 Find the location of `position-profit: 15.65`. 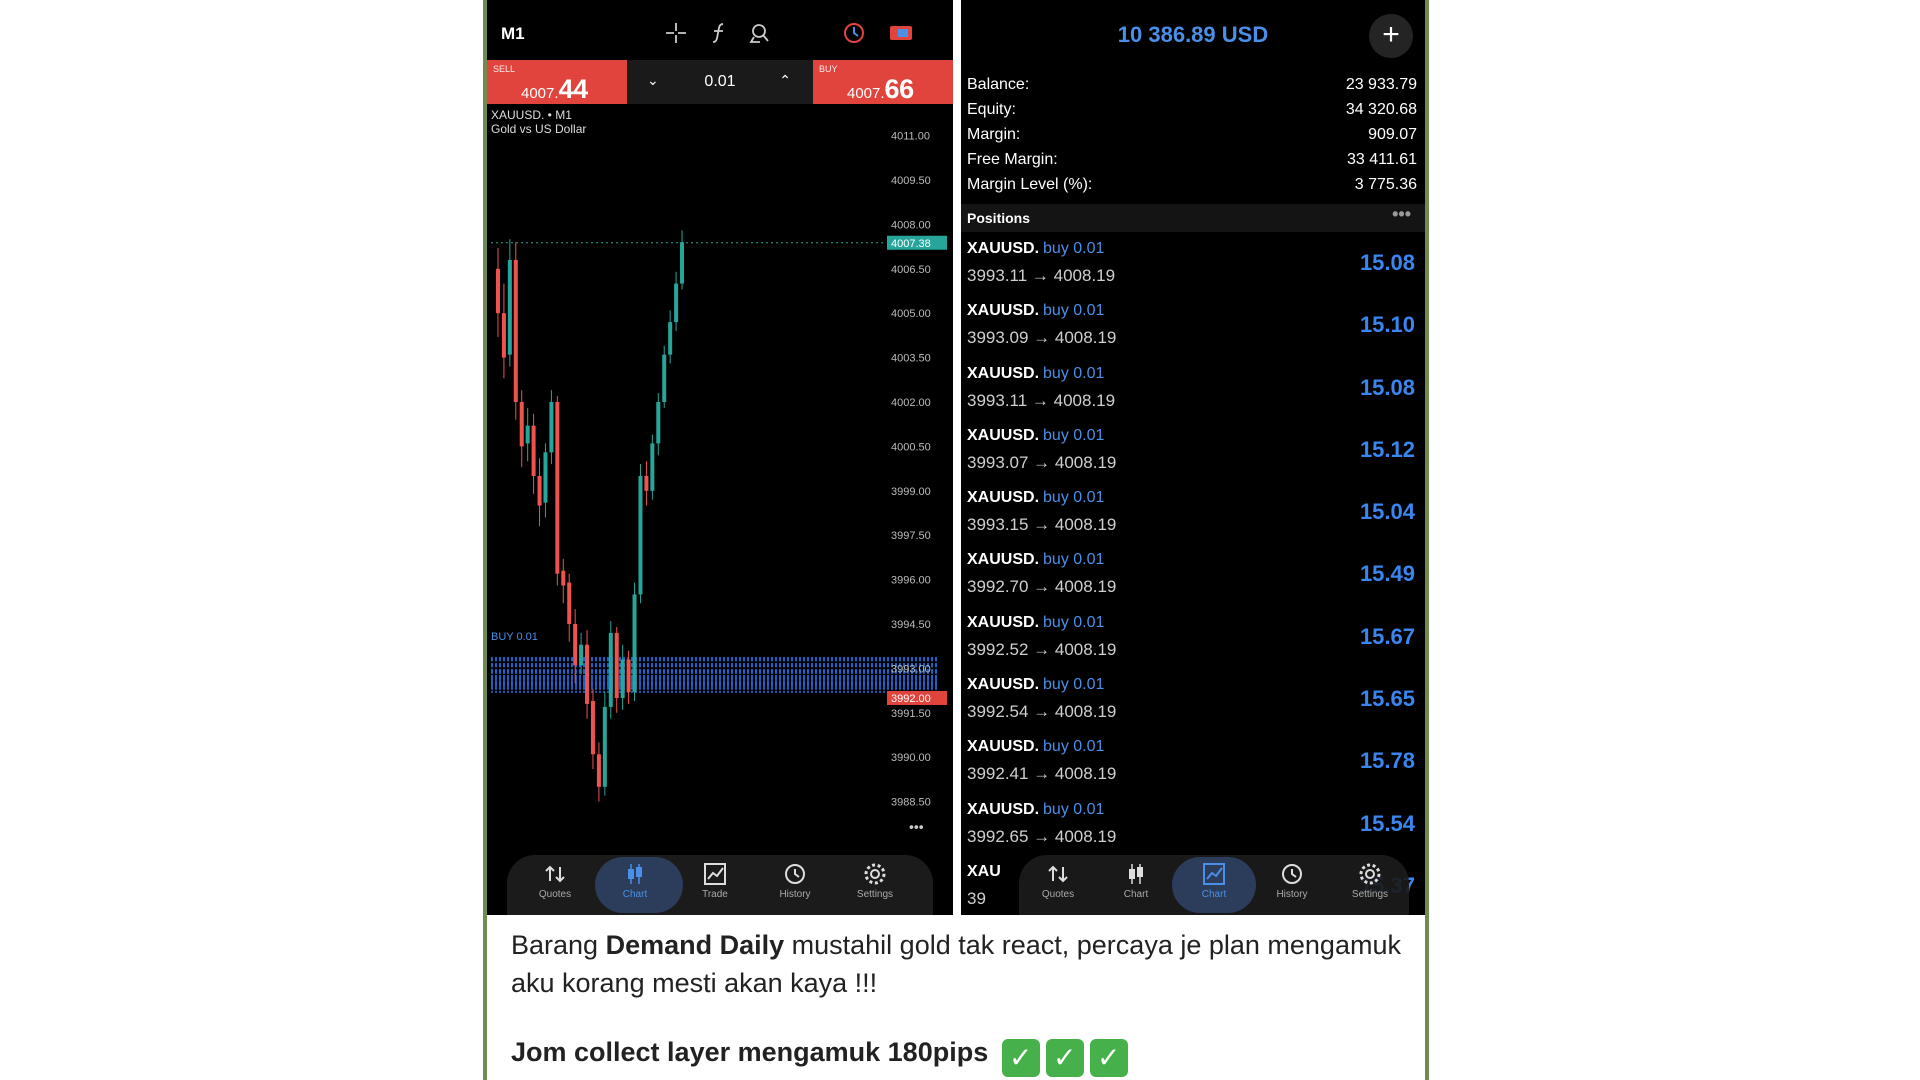

position-profit: 15.65 is located at coordinates (1387, 699).